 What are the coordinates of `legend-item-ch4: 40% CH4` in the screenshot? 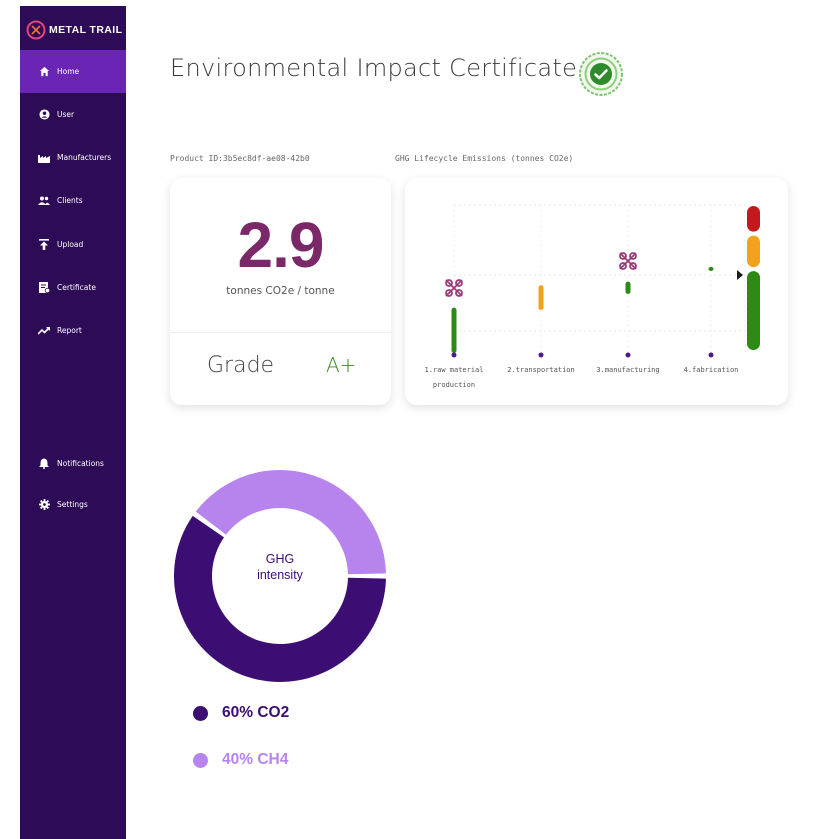 It's located at (240, 760).